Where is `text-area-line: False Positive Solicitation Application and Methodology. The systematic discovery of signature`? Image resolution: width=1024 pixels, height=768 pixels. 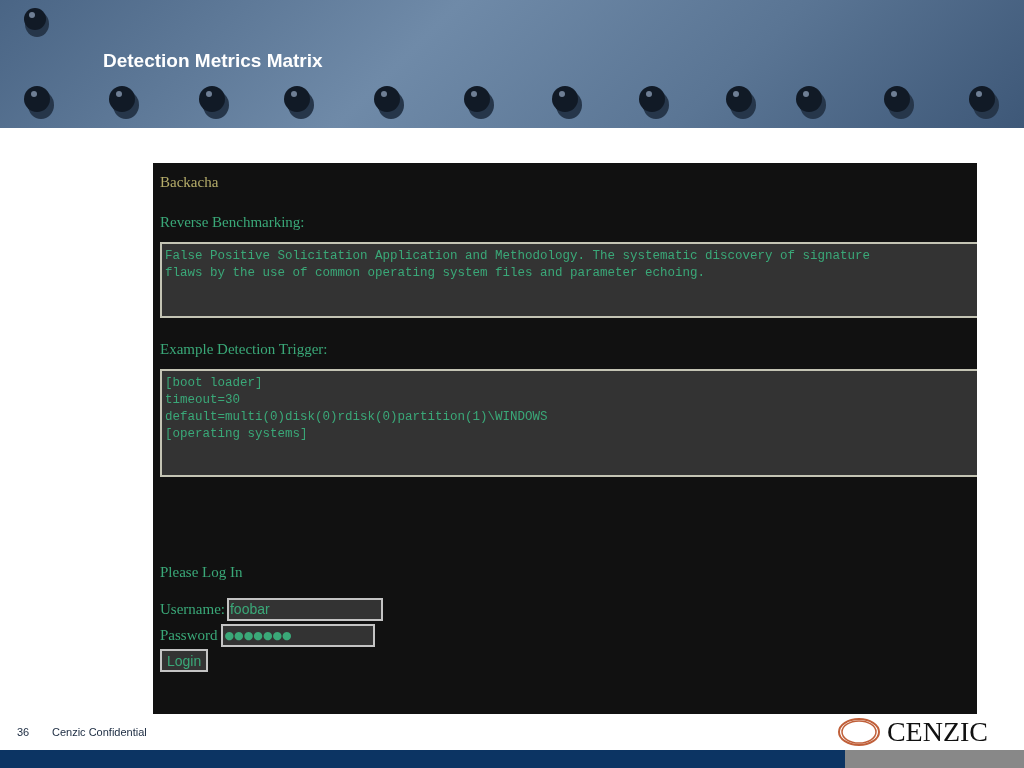
text-area-line: False Positive Solicitation Application and Methodology. The systematic discovery of signature is located at coordinates (518, 256).